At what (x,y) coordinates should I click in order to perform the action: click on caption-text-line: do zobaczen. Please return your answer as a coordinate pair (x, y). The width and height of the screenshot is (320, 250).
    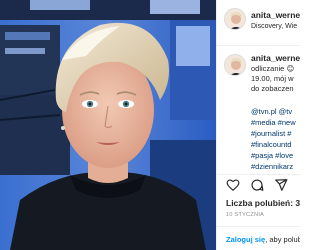
    Looking at the image, I should click on (272, 88).